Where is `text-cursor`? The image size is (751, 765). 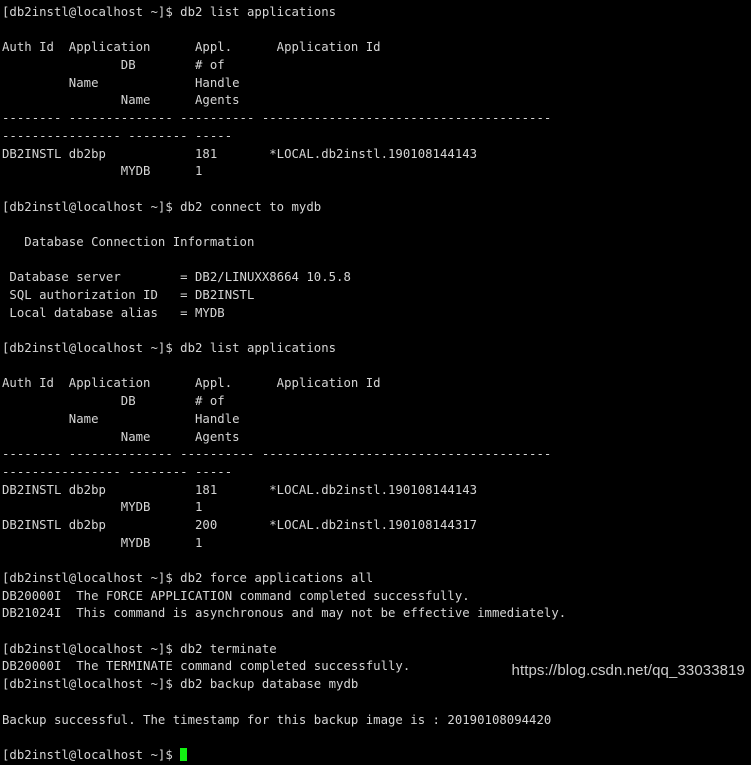
text-cursor is located at coordinates (184, 754).